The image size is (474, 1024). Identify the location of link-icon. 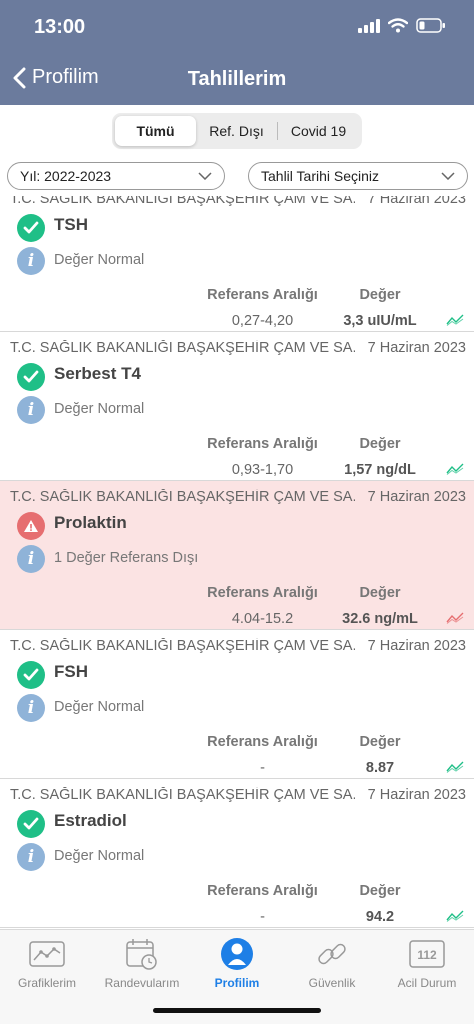
(332, 954).